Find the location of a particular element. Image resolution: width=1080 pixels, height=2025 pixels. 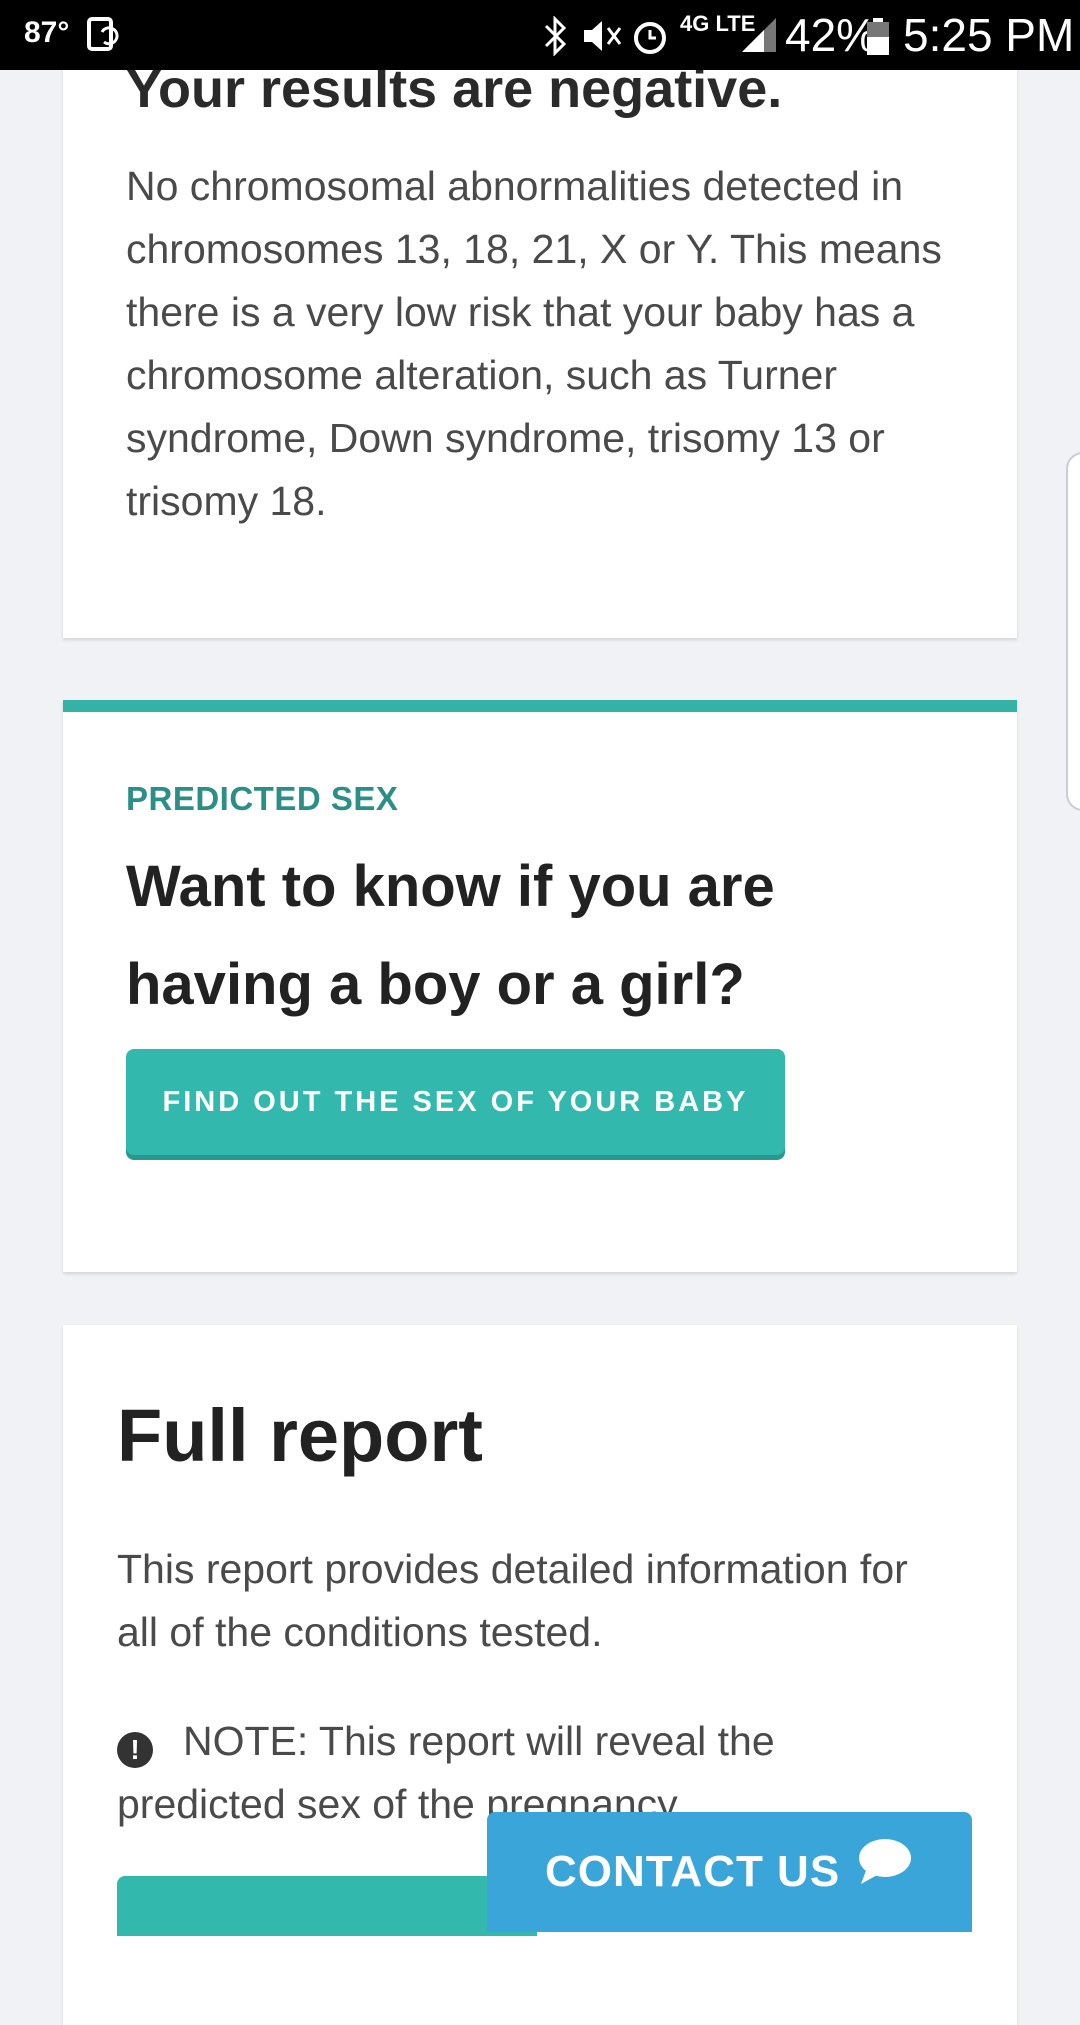

alarm-icon is located at coordinates (650, 38).